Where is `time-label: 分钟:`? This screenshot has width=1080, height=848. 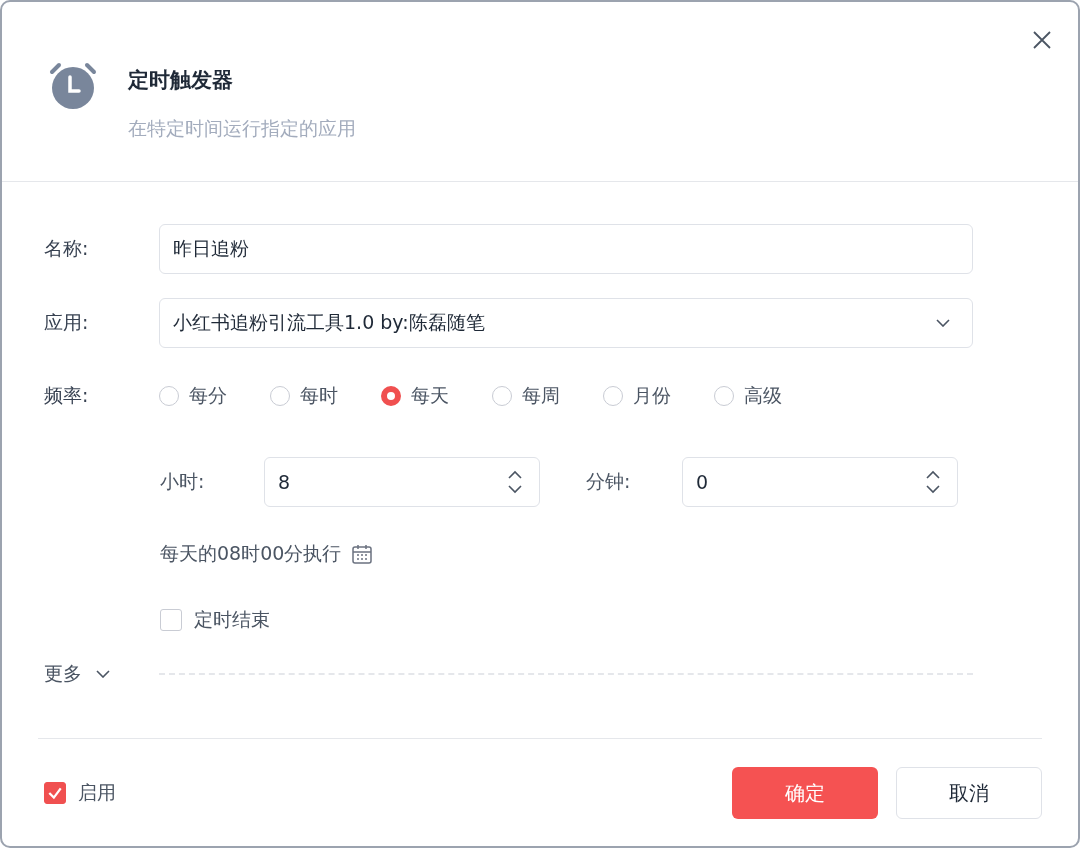
time-label: 分钟: is located at coordinates (609, 481).